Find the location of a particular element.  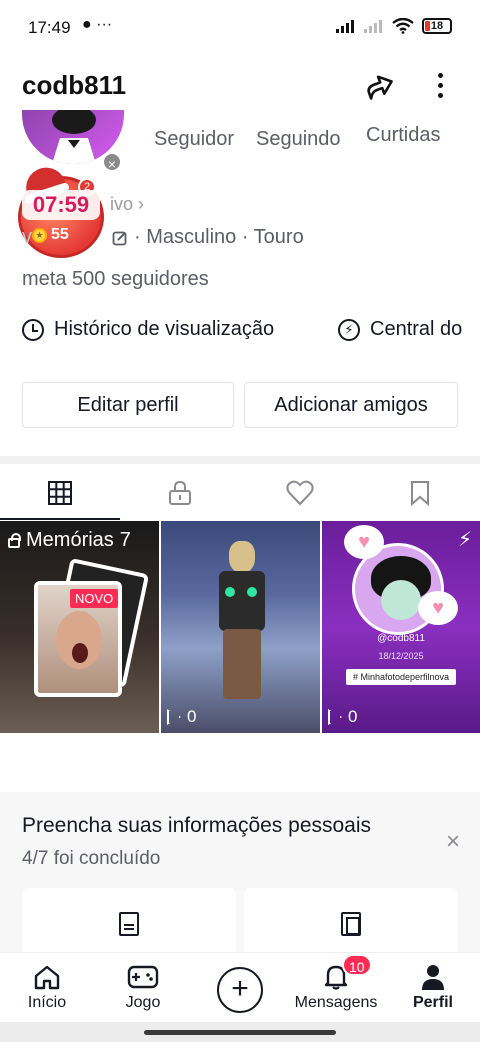

nav-game-label: Jogo is located at coordinates (143, 1002).